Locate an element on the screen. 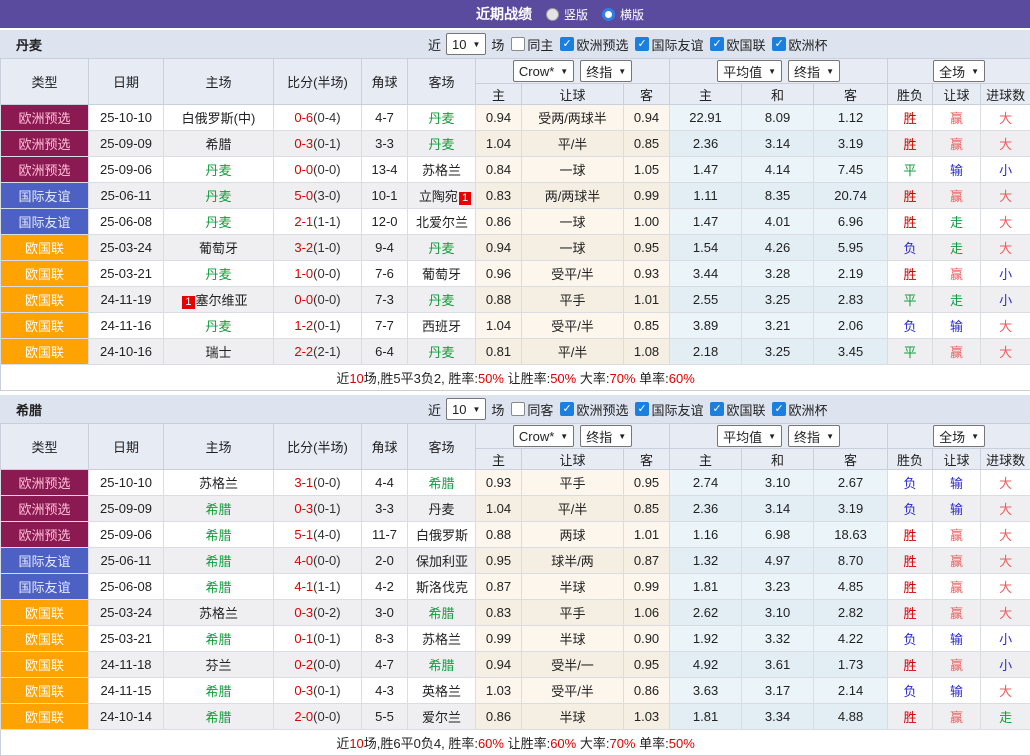  horizontal-radio is located at coordinates (608, 14).